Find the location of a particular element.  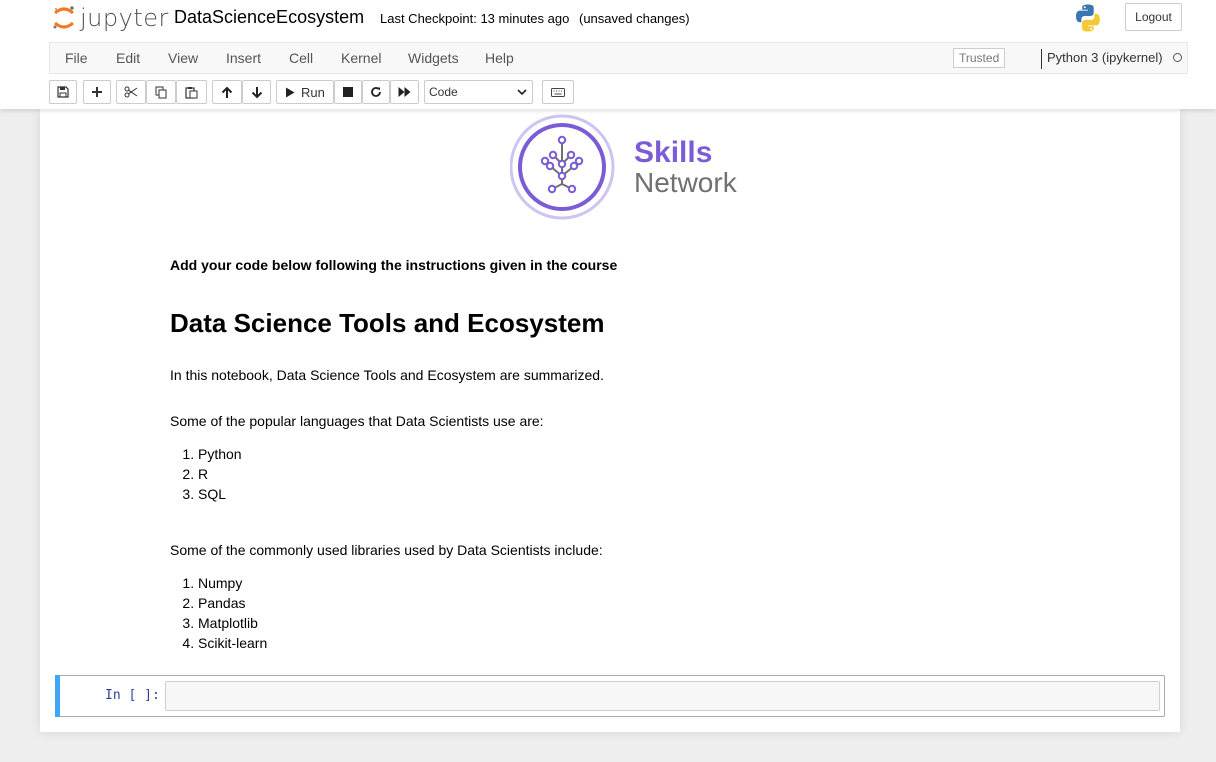

autosave-status: (unsaved changes) is located at coordinates (634, 18).